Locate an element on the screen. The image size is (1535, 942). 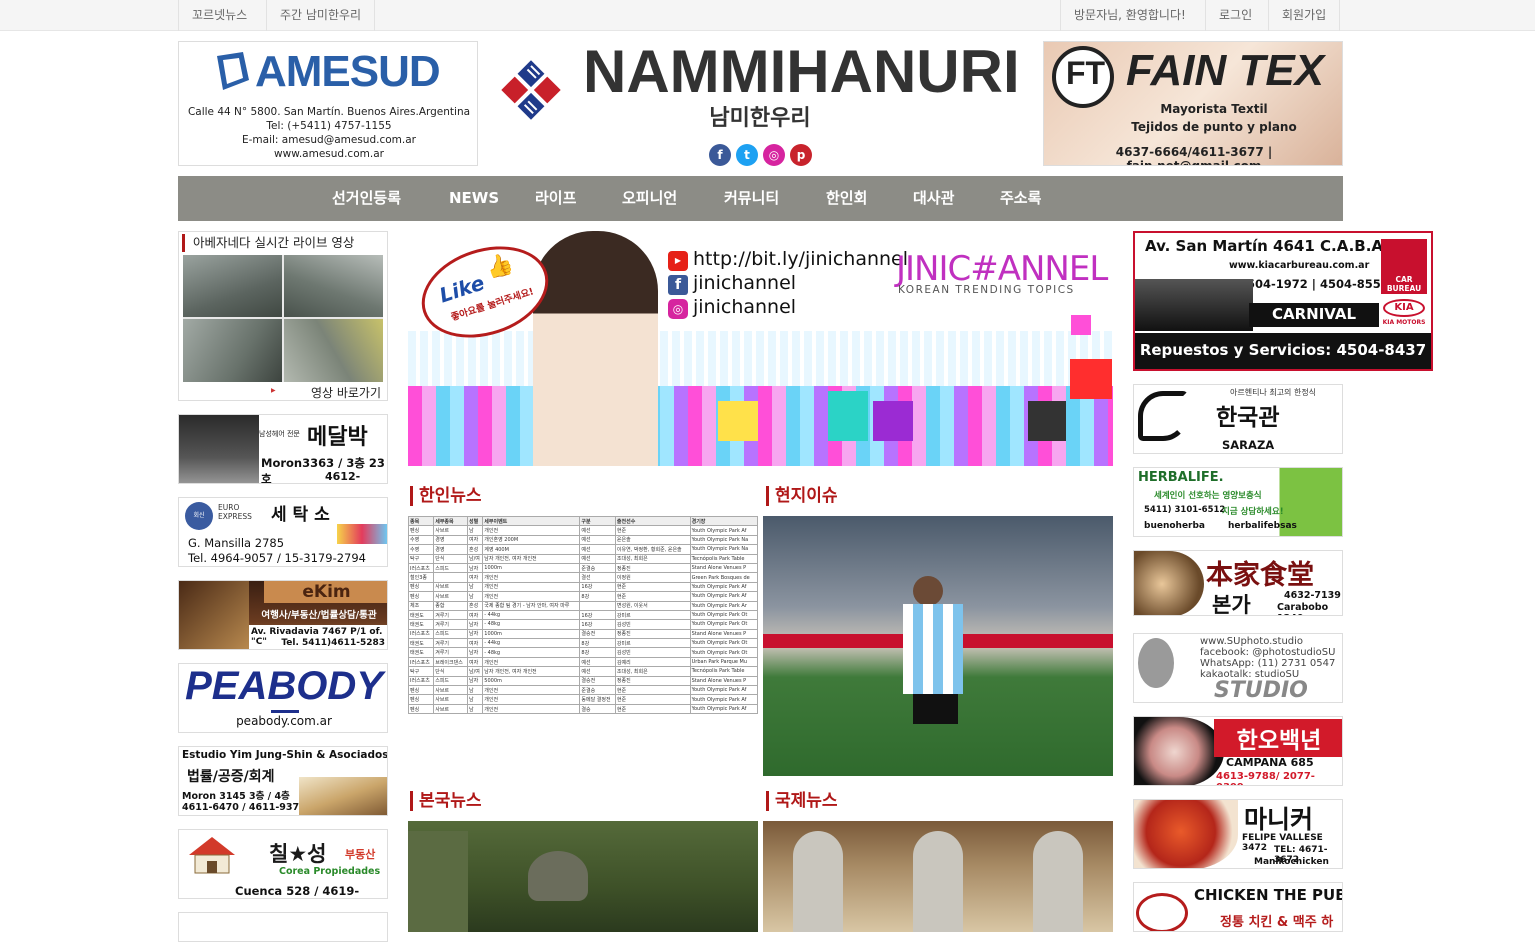
login-link: 로그인 is located at coordinates (1235, 15).